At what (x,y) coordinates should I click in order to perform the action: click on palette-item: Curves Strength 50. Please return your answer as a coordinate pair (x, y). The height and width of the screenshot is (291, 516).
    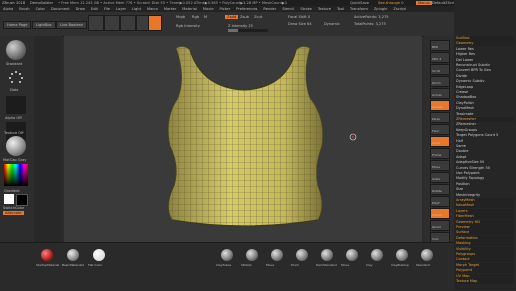
    Looking at the image, I should click on (485, 168).